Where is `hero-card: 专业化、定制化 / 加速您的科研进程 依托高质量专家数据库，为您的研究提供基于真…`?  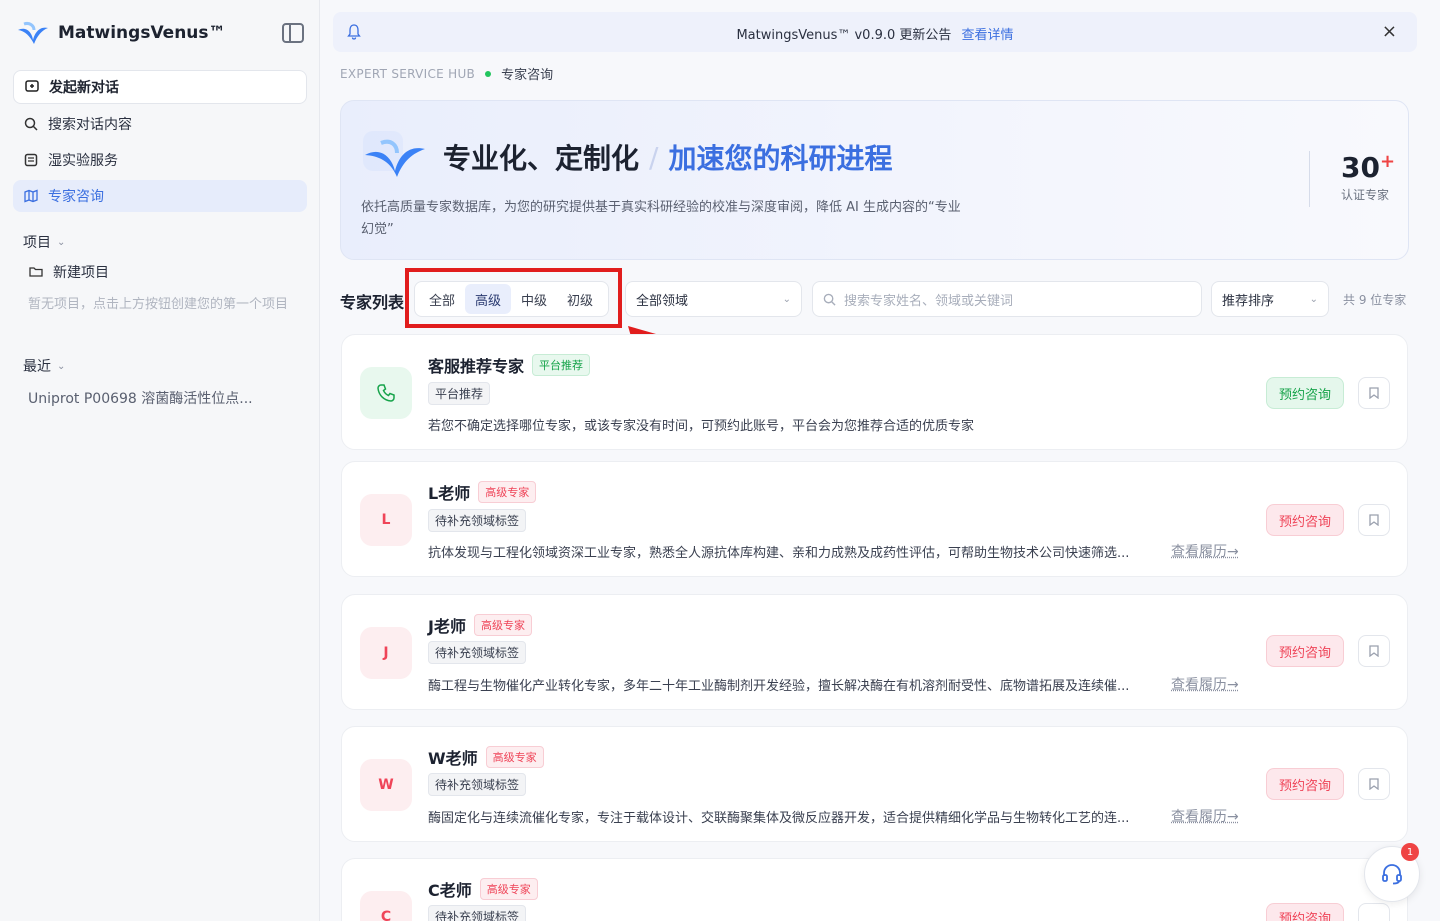
hero-card: 专业化、定制化 / 加速您的科研进程 依托高质量专家数据库，为您的研究提供基于真… is located at coordinates (874, 180).